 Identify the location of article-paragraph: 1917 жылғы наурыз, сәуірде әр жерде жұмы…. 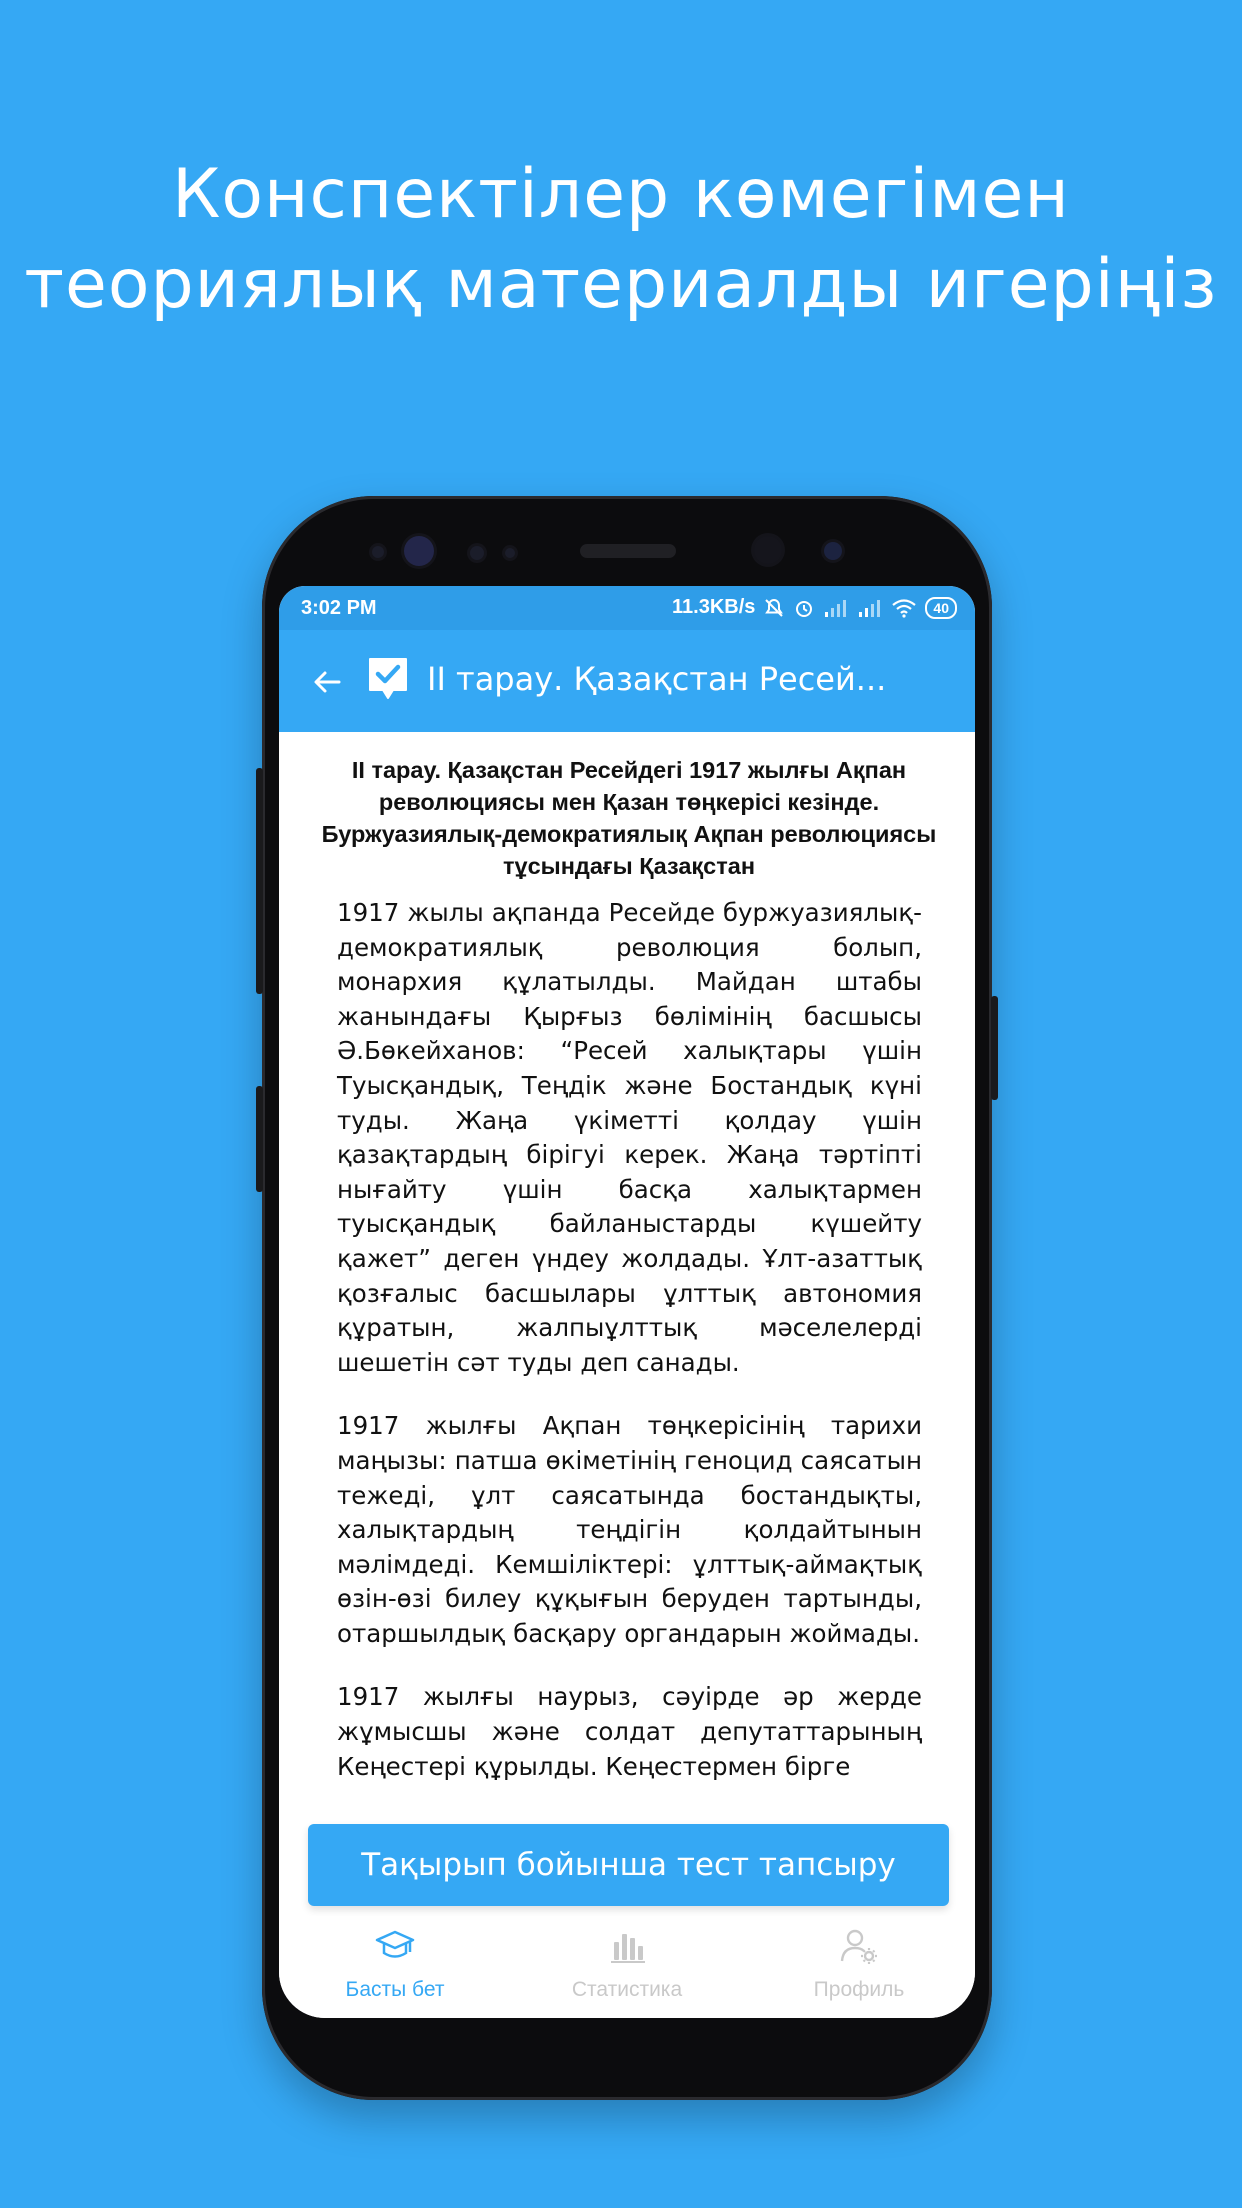
(629, 1731).